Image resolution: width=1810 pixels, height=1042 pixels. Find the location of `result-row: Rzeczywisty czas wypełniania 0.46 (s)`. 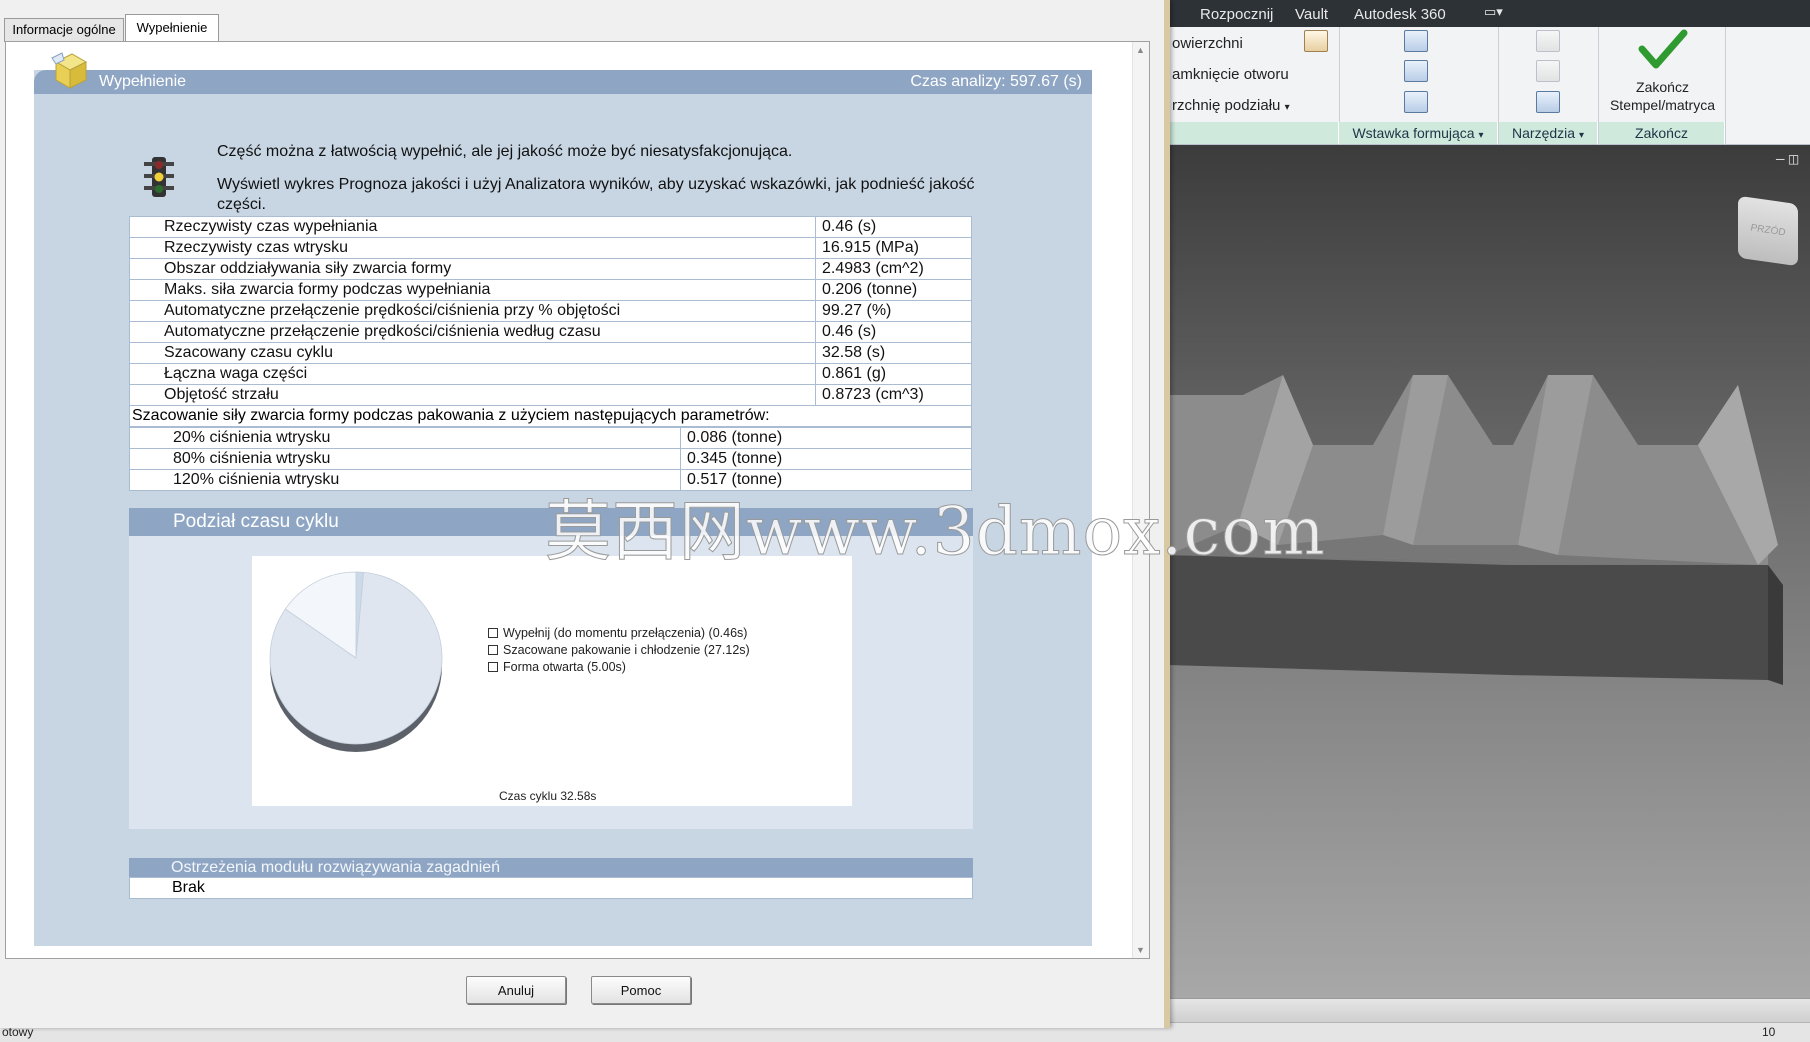

result-row: Rzeczywisty czas wypełniania 0.46 (s) is located at coordinates (550, 227).